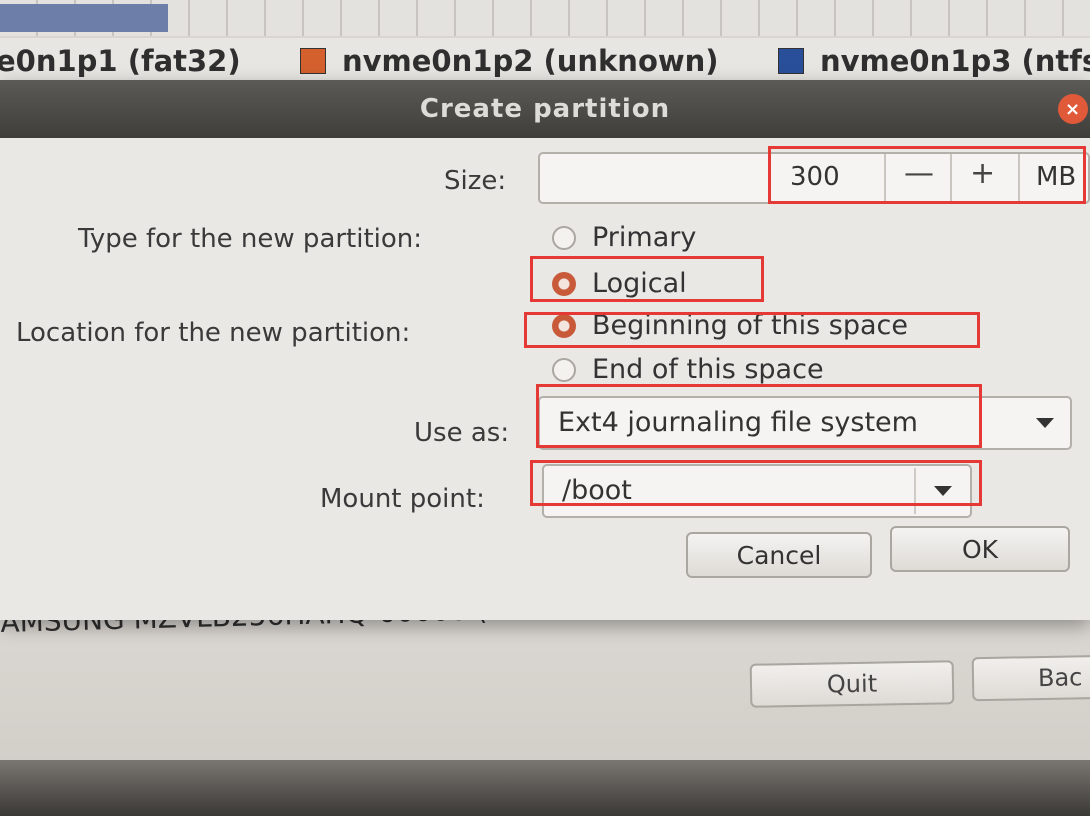 The width and height of the screenshot is (1090, 816). Describe the element at coordinates (980, 549) in the screenshot. I see `ok-button: OK` at that location.